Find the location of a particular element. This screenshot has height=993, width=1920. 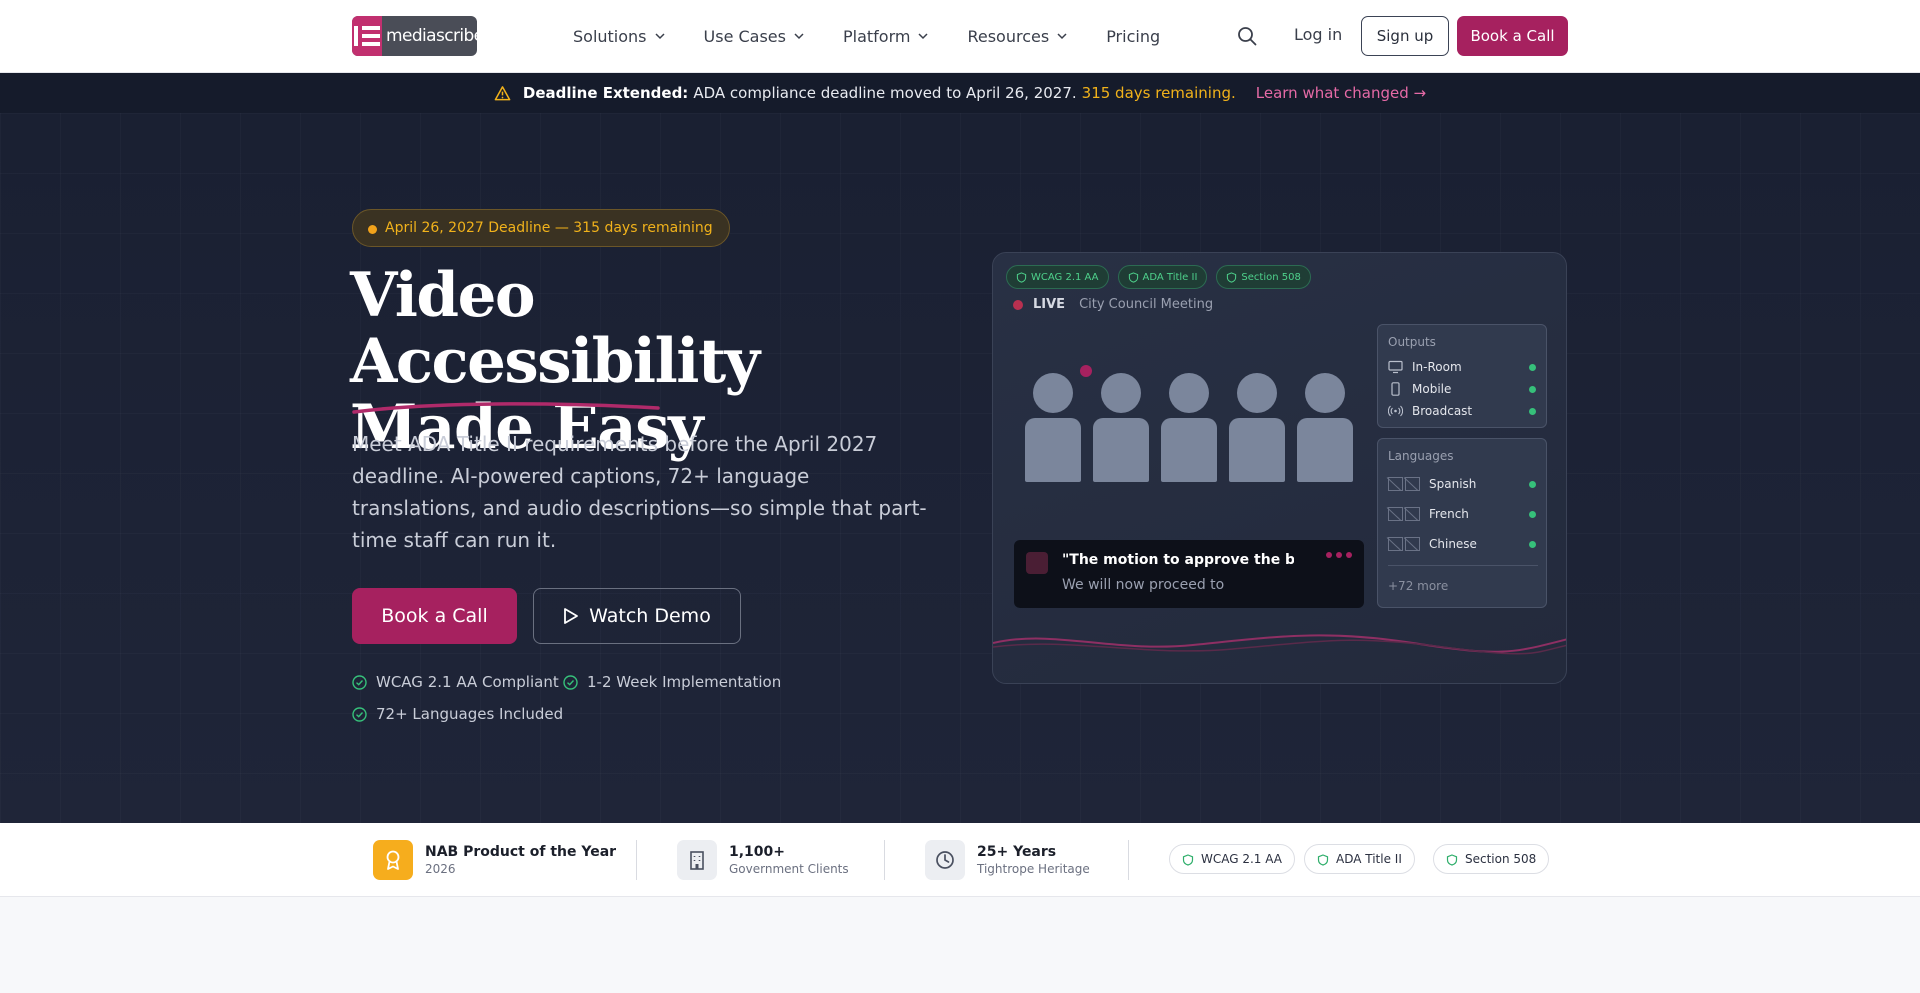

trust-sub: Government Clients is located at coordinates (789, 869).